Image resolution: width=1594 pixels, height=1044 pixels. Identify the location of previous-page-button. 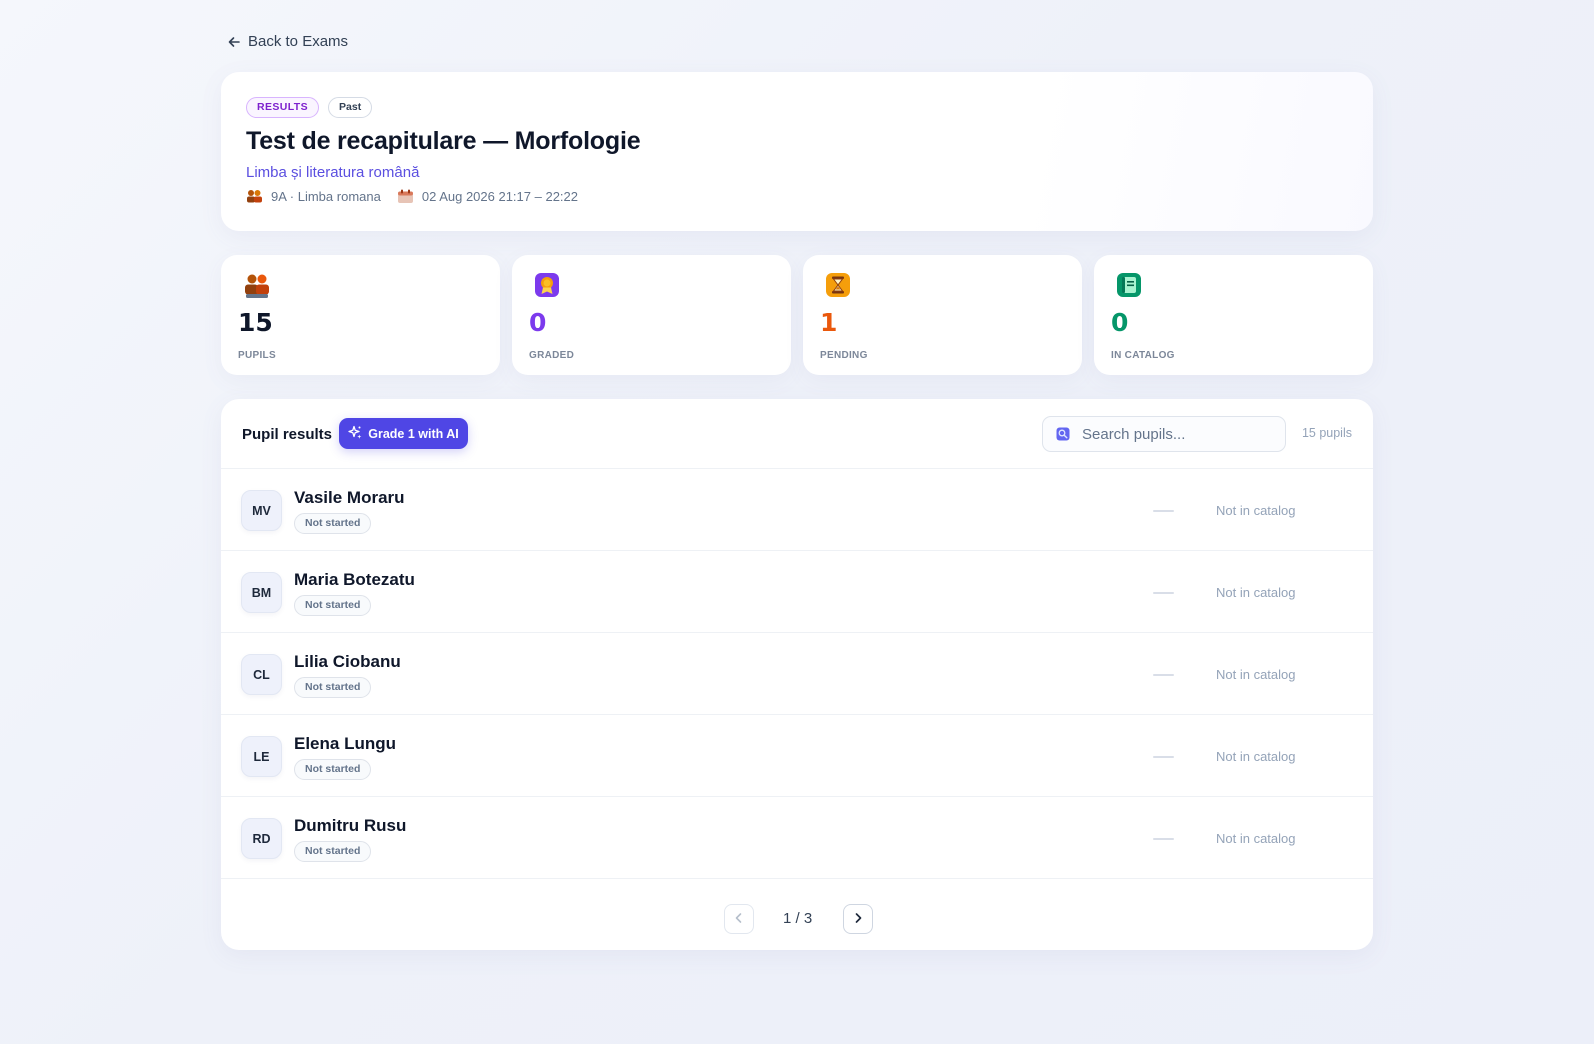
(739, 919).